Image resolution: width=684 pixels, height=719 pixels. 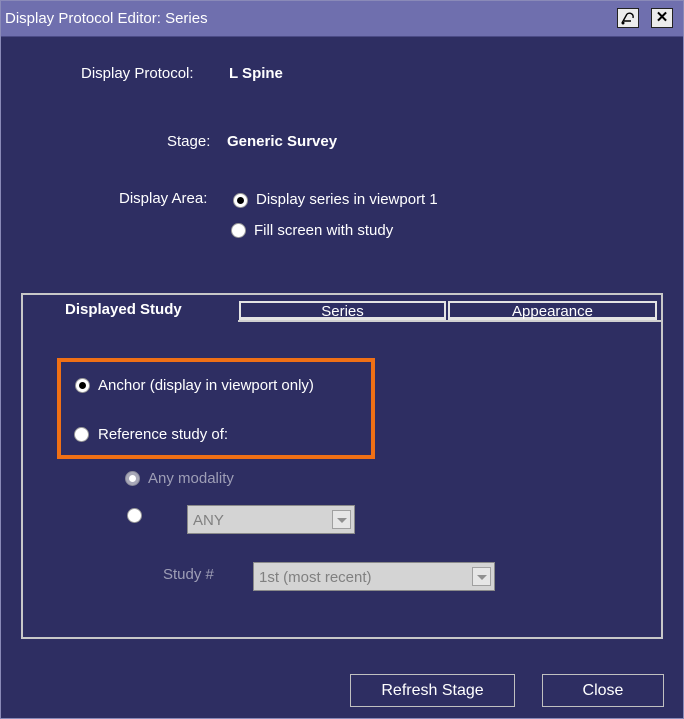 I want to click on window-title: Display Protocol Editor: Series, so click(x=106, y=18).